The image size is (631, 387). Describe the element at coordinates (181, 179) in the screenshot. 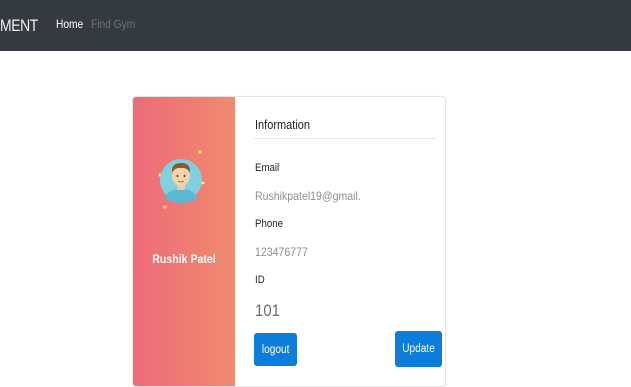

I see `user-avatar-icon` at that location.